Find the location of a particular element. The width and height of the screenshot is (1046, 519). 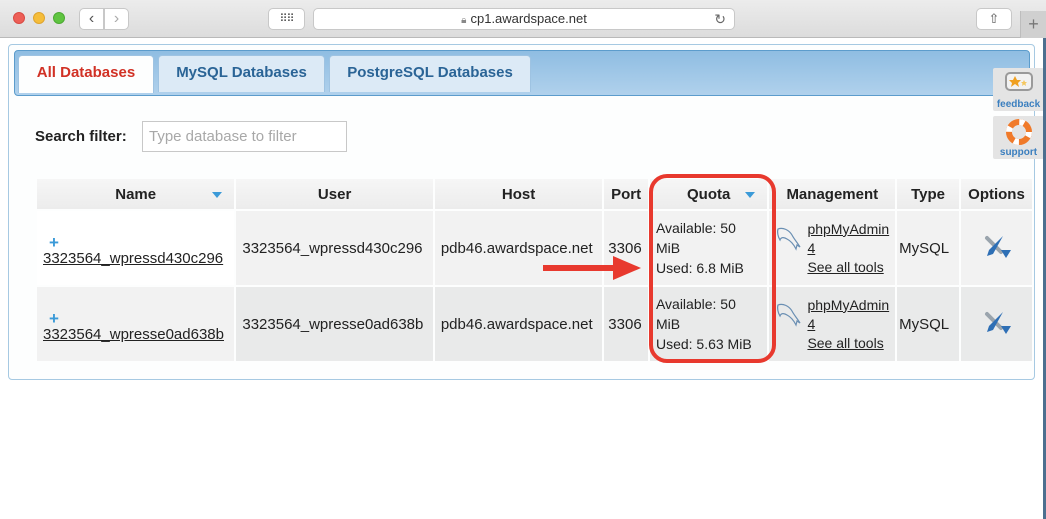

address-bar: 🔒︎ cp1.awardspace.net ↻ is located at coordinates (524, 19).